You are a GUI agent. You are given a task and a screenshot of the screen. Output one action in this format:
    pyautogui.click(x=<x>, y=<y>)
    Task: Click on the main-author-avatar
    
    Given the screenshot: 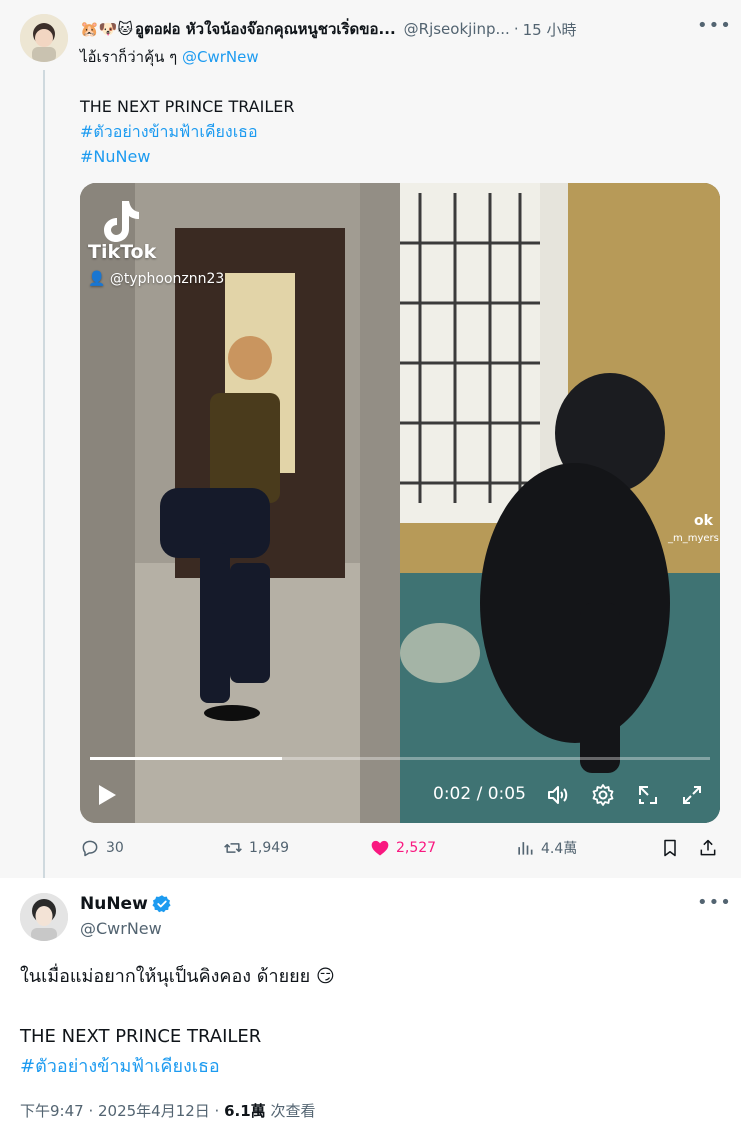 What is the action you would take?
    pyautogui.click(x=44, y=917)
    